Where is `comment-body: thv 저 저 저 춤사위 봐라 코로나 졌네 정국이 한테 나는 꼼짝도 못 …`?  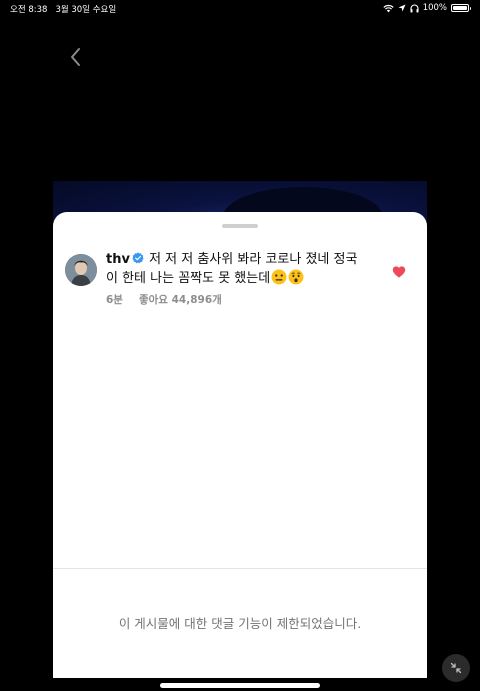 comment-body: thv 저 저 저 춤사위 봐라 코로나 졌네 정국이 한테 나는 꼼짝도 못 … is located at coordinates (237, 269).